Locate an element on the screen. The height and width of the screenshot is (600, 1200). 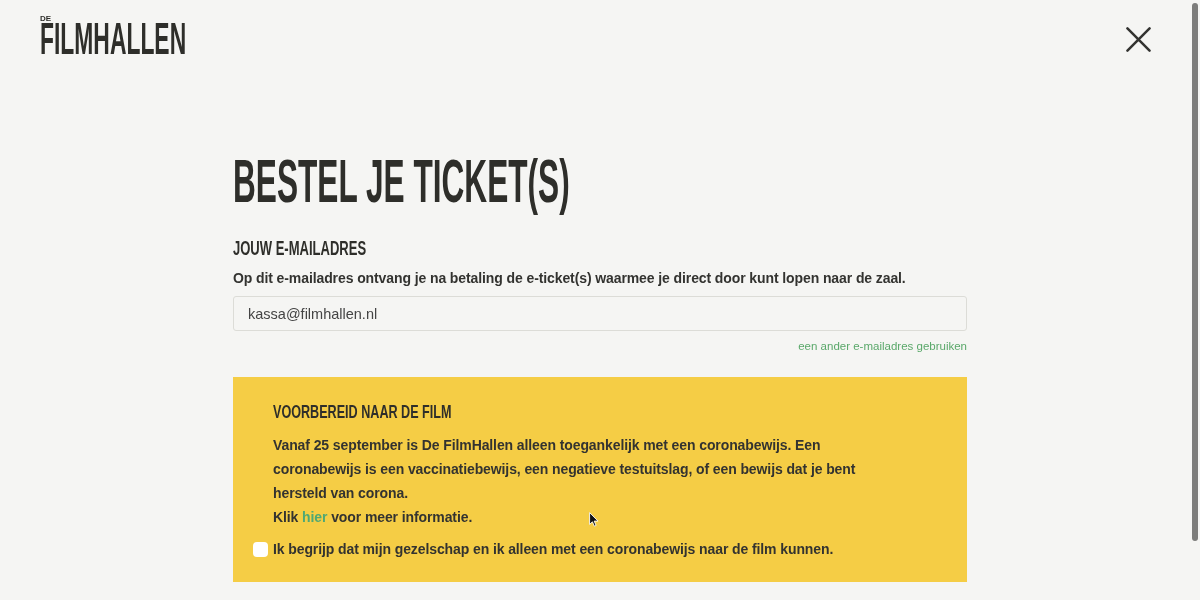
description-text: Op dit e-mailadres ontvang je na betaling de e-ticket(s) waarmee je direct door kunt lopen naar de zaal. is located at coordinates (570, 278).